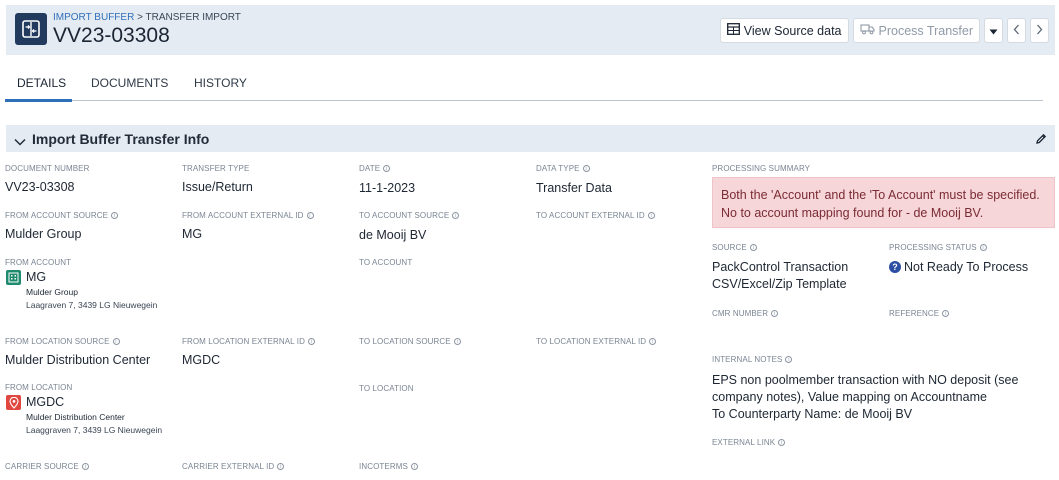  What do you see at coordinates (121, 139) in the screenshot?
I see `section-title: Import Buffer Transfer Info` at bounding box center [121, 139].